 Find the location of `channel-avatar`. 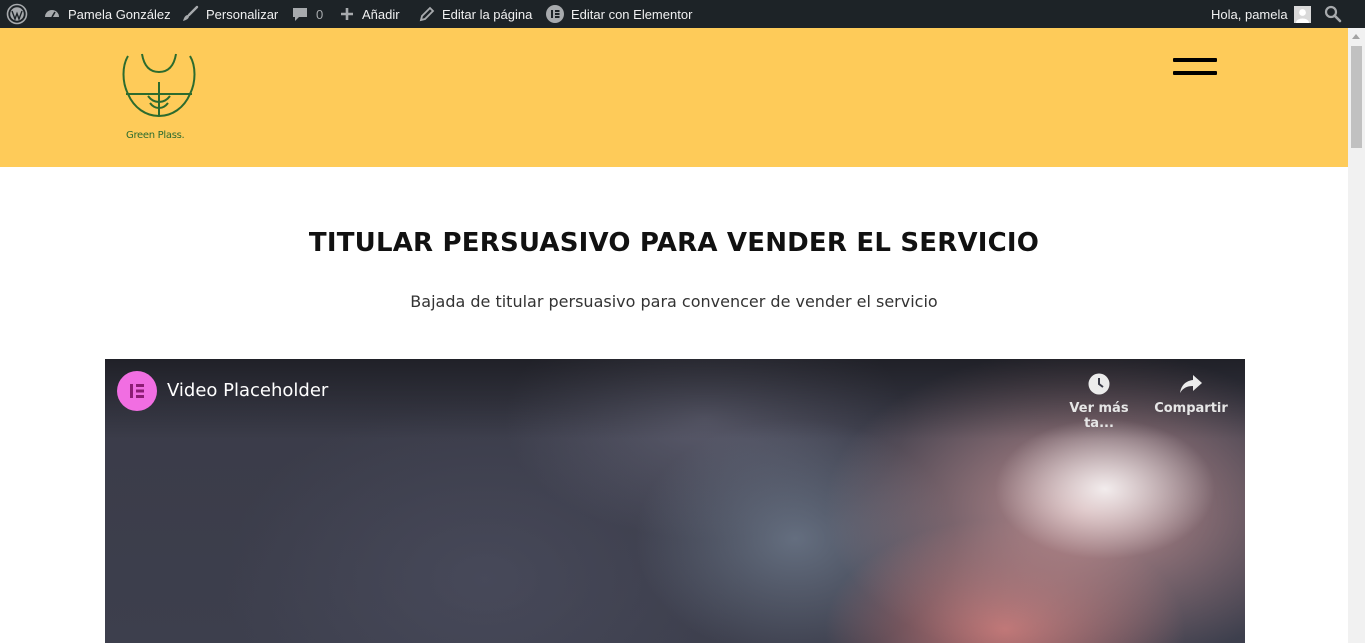

channel-avatar is located at coordinates (137, 391).